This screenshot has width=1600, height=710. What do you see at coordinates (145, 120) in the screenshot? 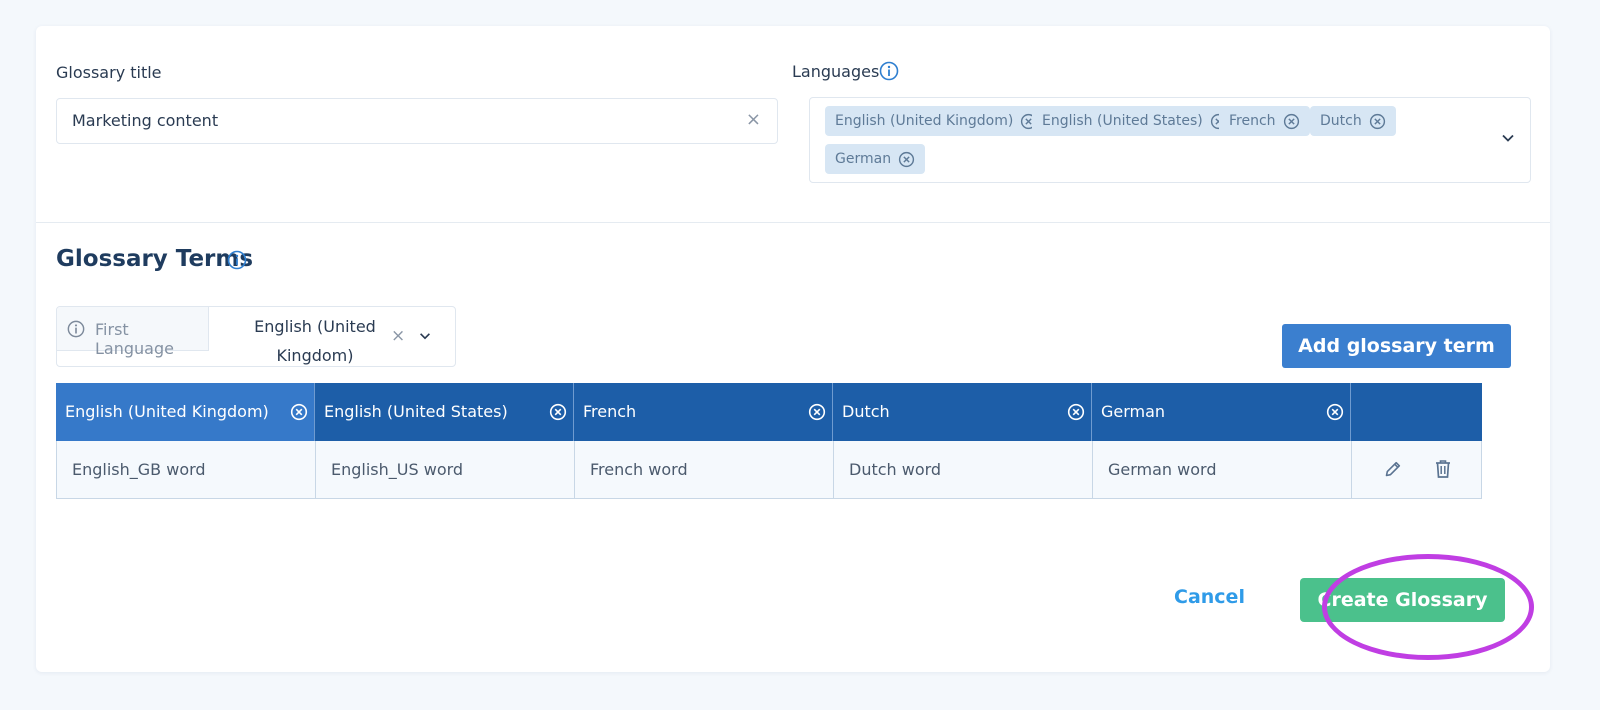
I see `glossary-title-value: Marketing content` at bounding box center [145, 120].